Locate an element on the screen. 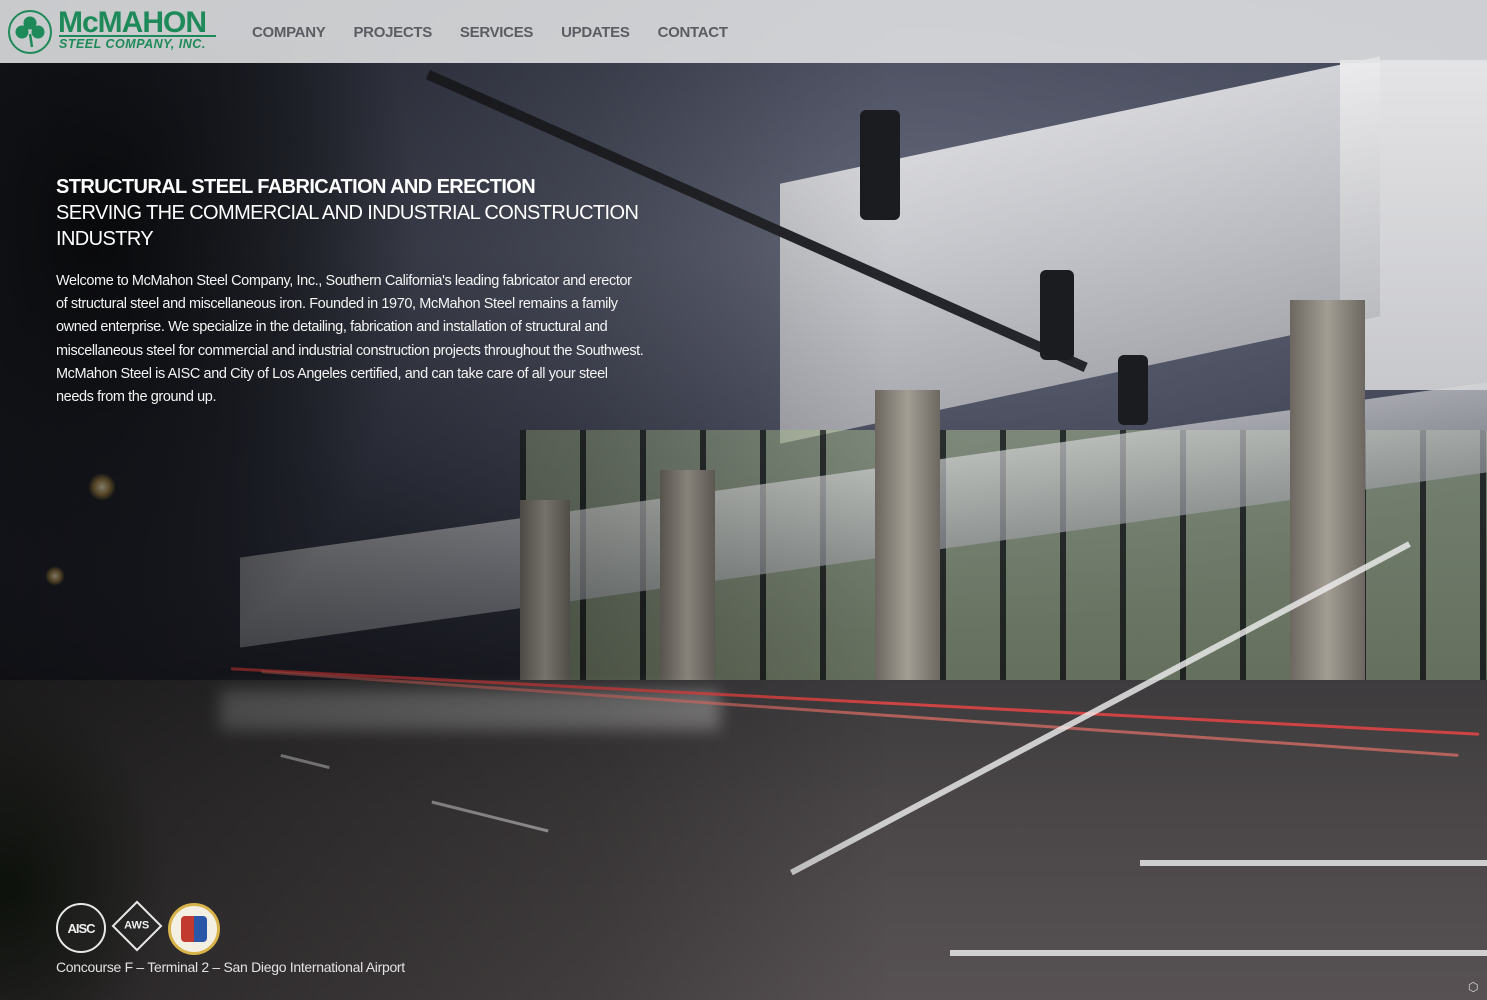 This screenshot has height=1000, width=1487. logo-subtitle: STEEL COMPANY, INC. is located at coordinates (132, 44).